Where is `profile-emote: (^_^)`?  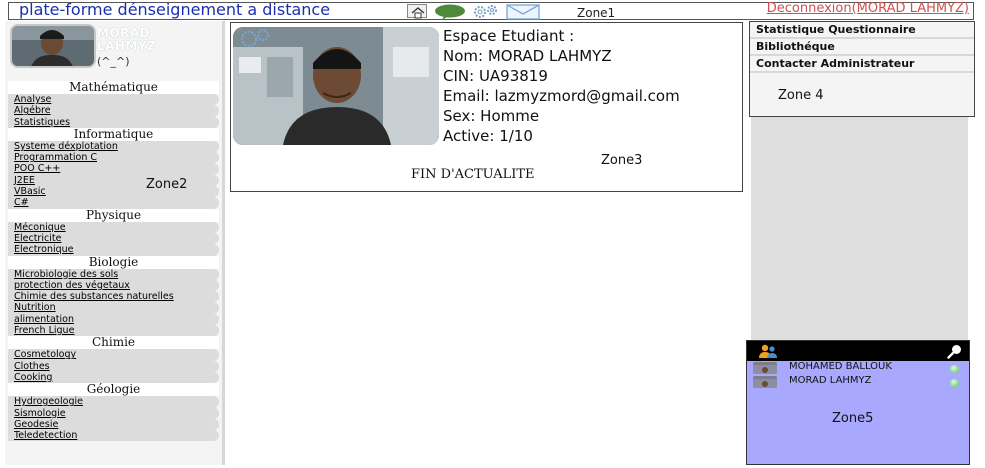
profile-emote: (^_^) is located at coordinates (113, 61).